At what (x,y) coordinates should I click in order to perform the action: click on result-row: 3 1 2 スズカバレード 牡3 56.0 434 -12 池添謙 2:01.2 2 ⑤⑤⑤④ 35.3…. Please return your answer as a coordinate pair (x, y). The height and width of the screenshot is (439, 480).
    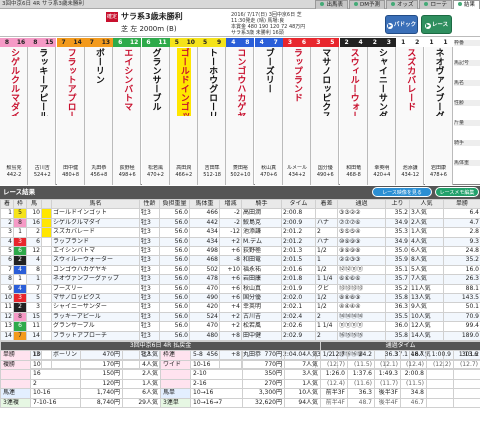
    Looking at the image, I should click on (240, 232).